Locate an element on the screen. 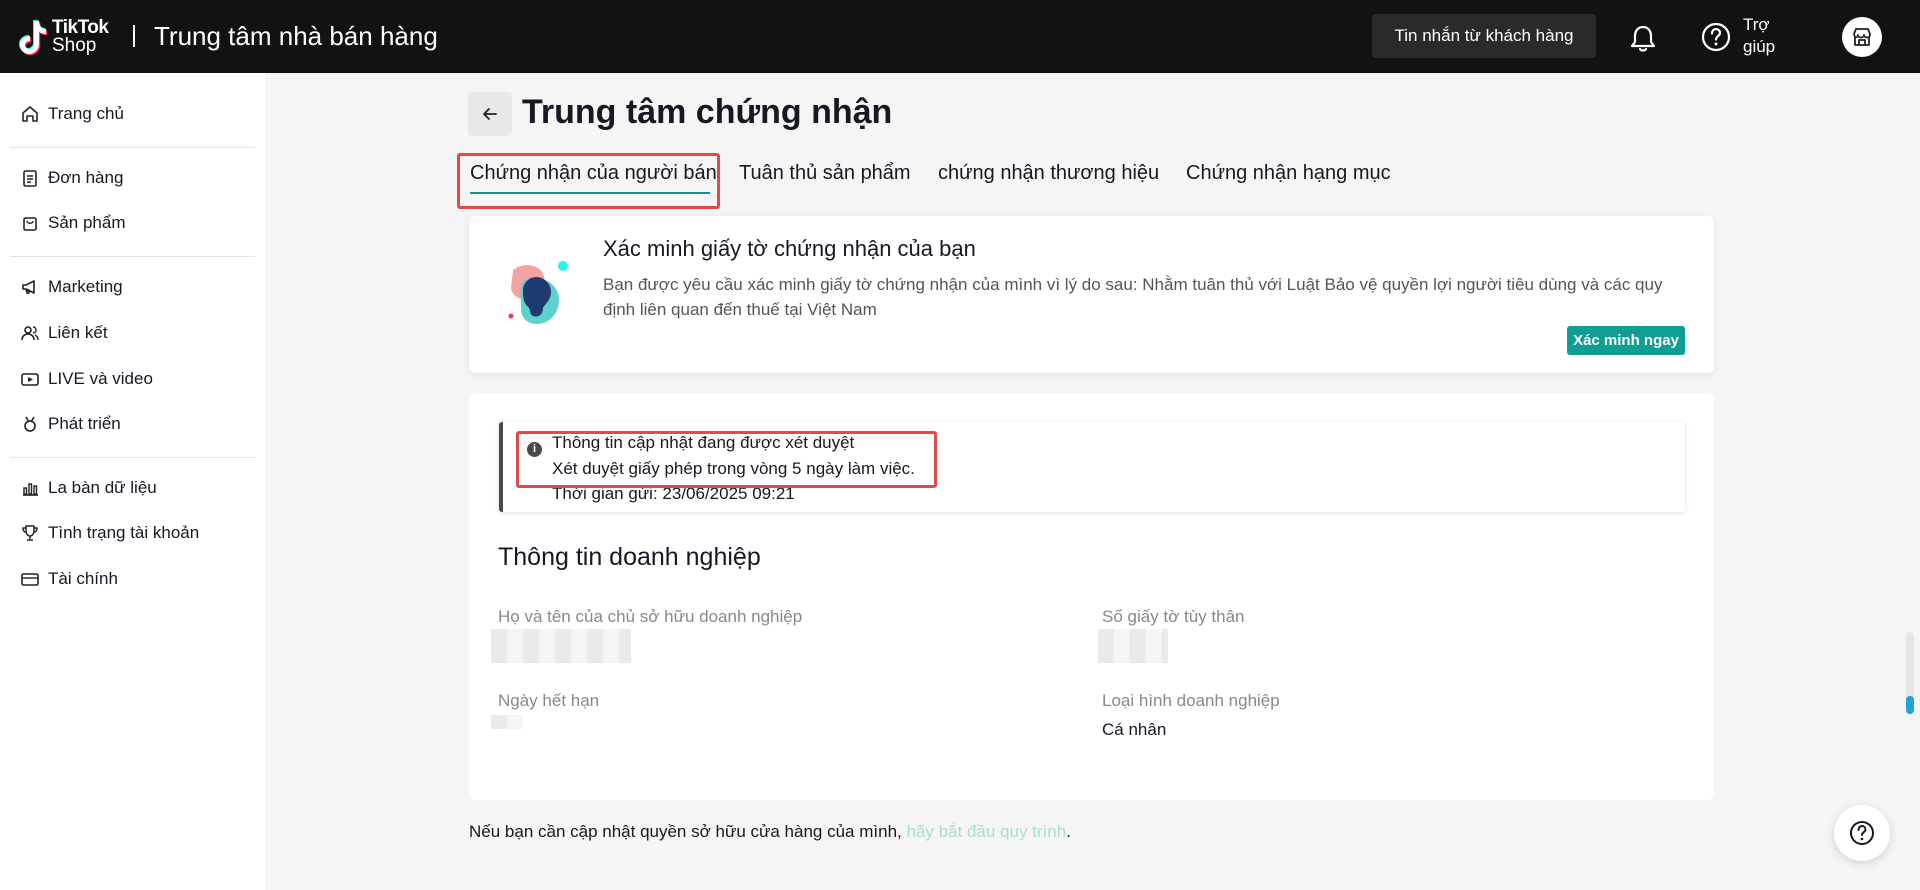 The height and width of the screenshot is (890, 1920). arrow-left-icon is located at coordinates (490, 114).